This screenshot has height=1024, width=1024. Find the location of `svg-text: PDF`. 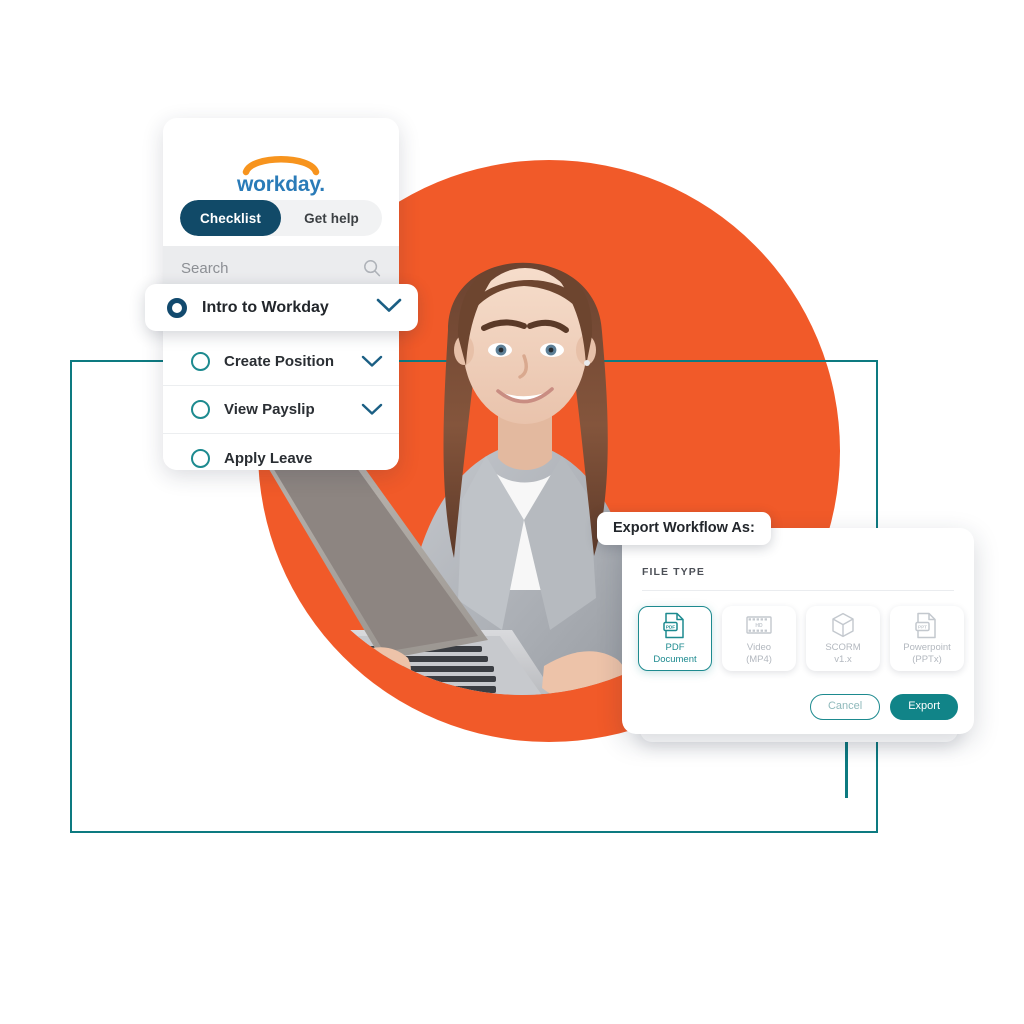

svg-text: PDF is located at coordinates (670, 626).